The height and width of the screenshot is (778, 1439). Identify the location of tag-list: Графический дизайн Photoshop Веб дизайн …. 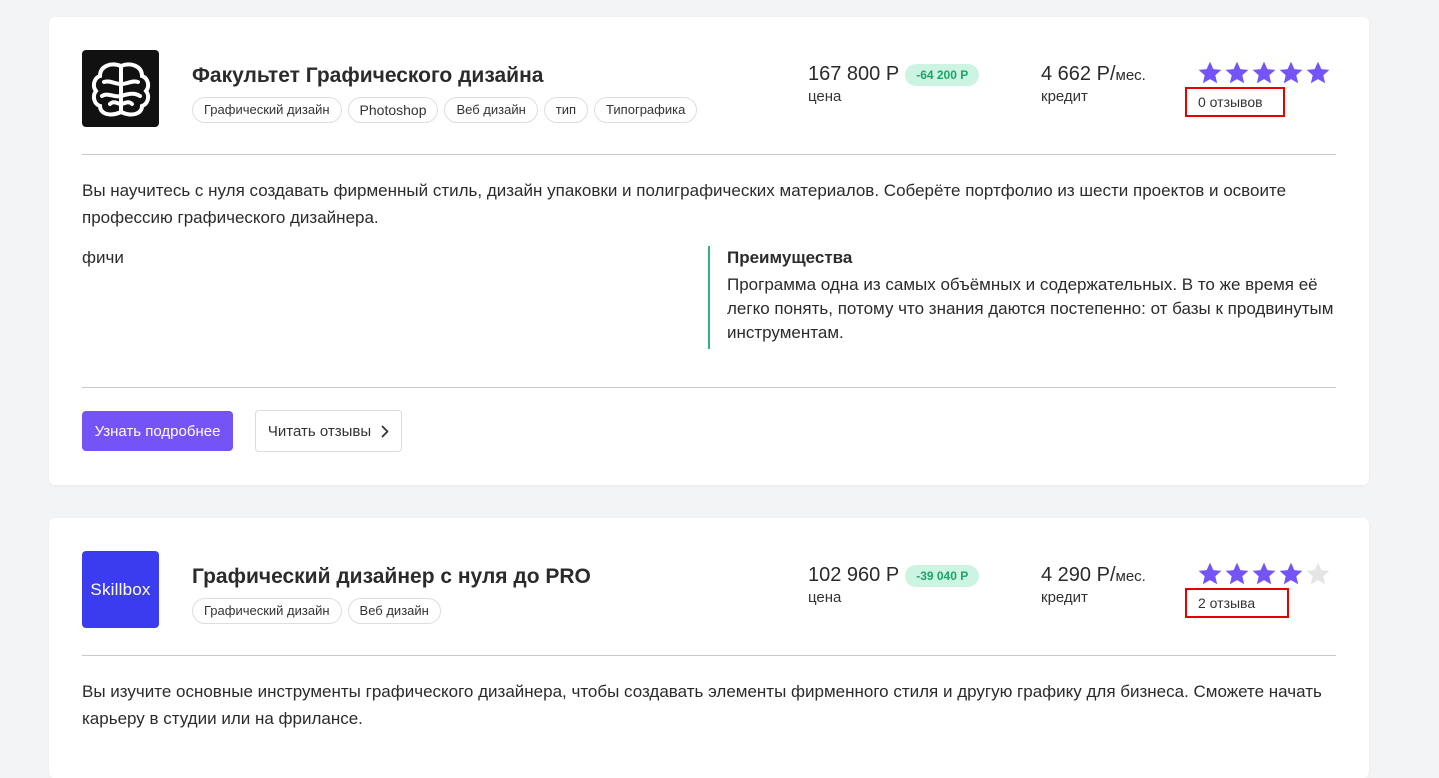
(445, 110).